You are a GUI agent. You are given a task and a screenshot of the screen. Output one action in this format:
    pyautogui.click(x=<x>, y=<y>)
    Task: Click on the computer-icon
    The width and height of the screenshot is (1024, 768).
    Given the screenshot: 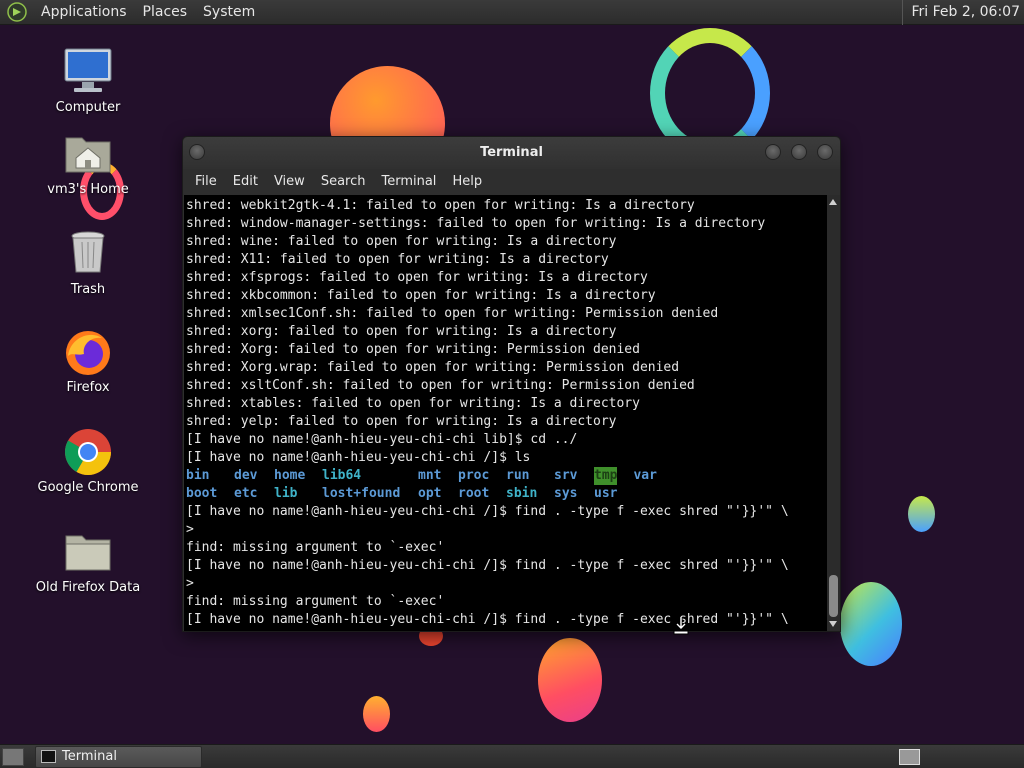 What is the action you would take?
    pyautogui.click(x=88, y=72)
    